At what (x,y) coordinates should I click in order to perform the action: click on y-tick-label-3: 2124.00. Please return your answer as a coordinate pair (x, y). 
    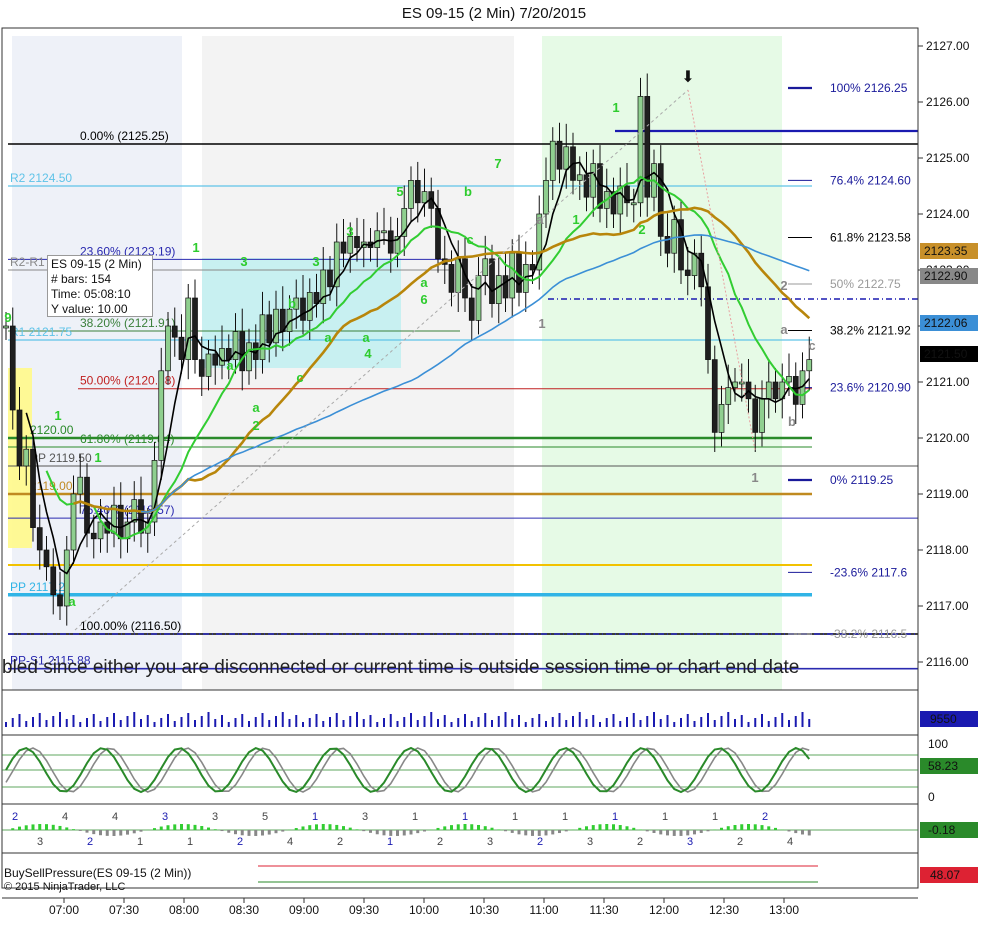
    Looking at the image, I should click on (948, 214).